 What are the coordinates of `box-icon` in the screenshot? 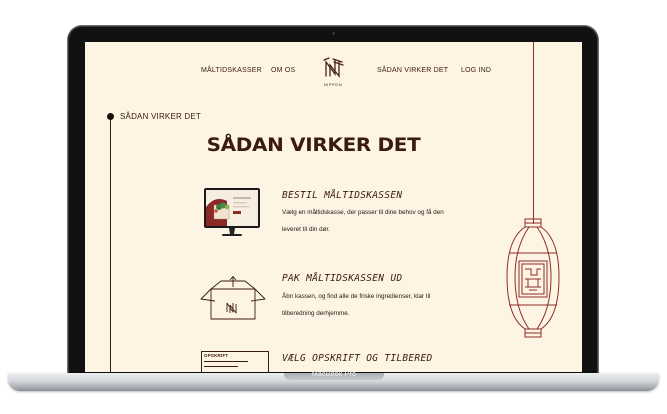 It's located at (233, 298).